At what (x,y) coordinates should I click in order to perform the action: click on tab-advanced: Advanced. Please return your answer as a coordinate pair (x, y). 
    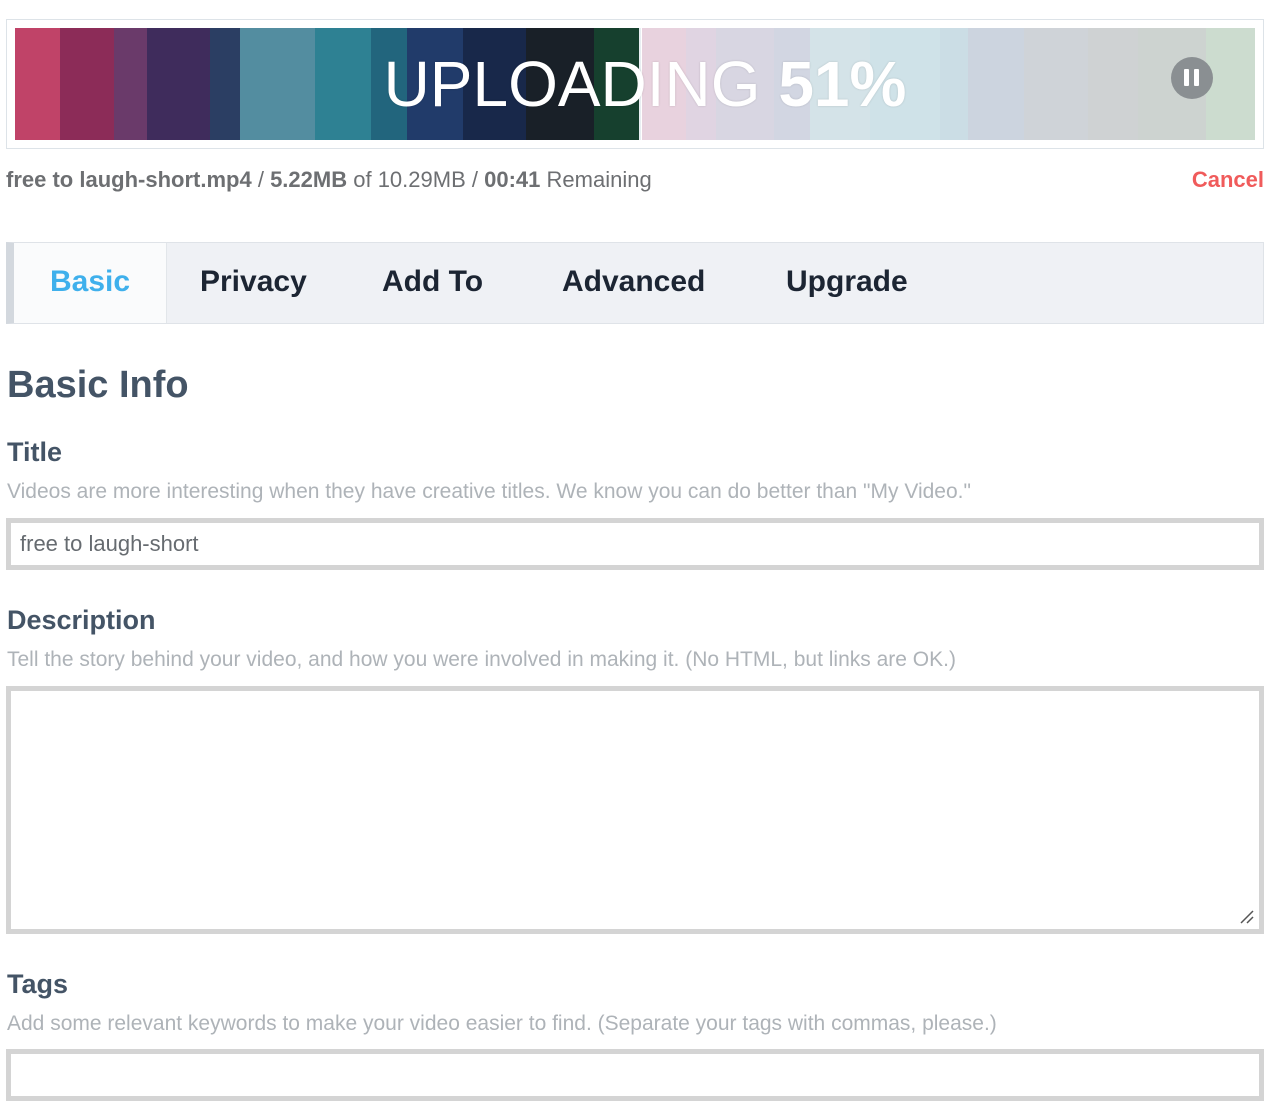
    Looking at the image, I should click on (633, 283).